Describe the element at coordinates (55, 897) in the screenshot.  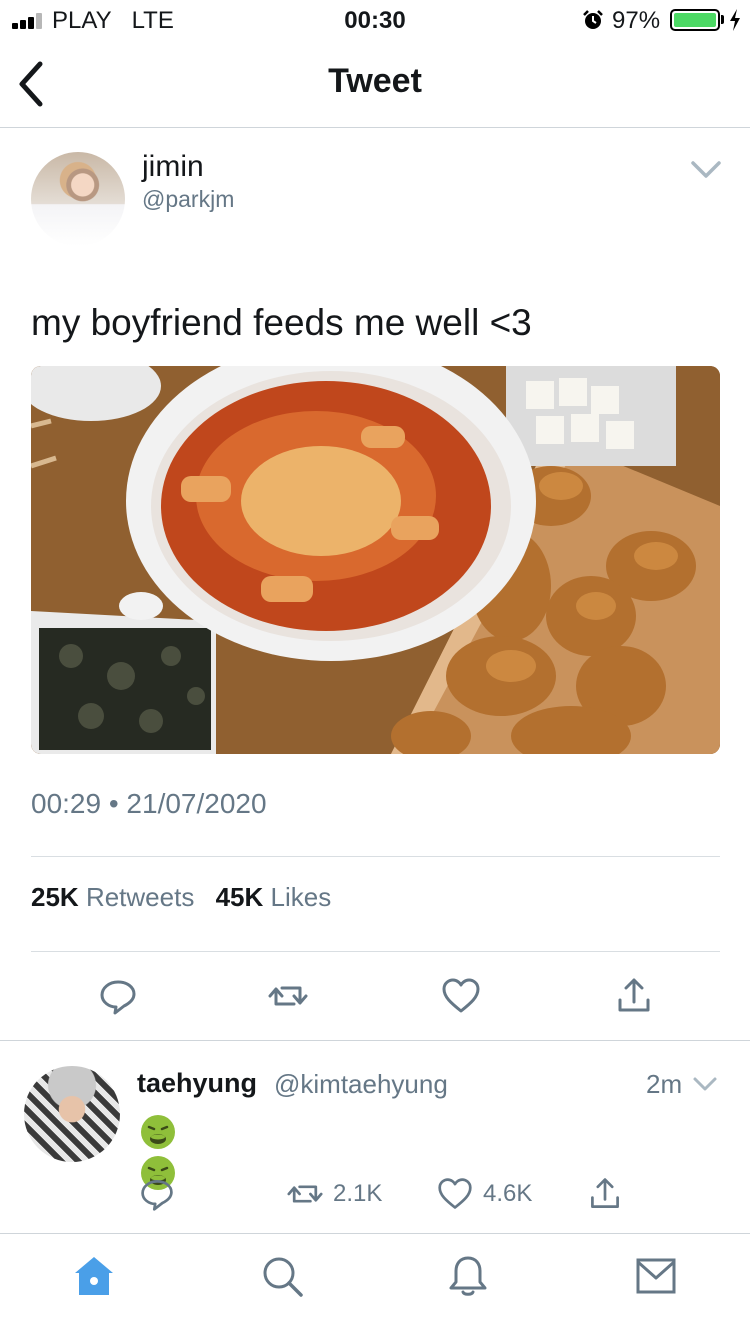
I see `retweets-count: 25K` at that location.